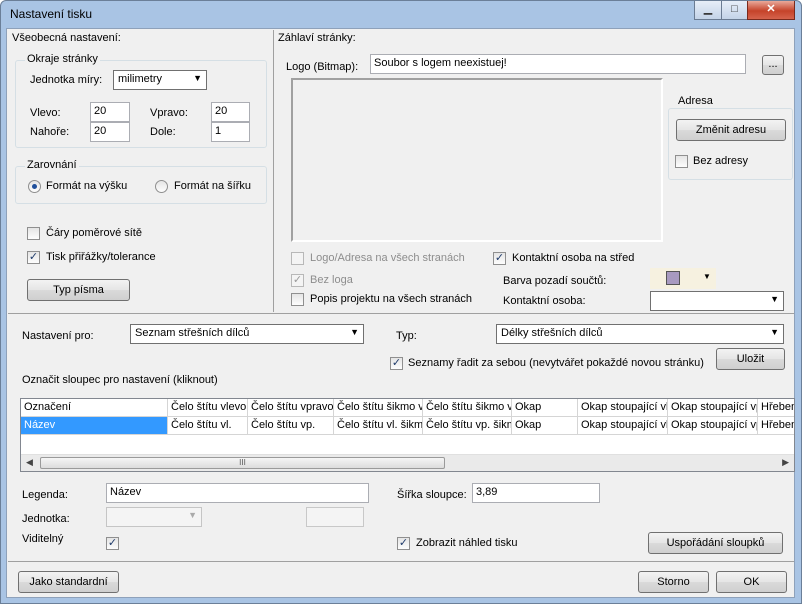 The image size is (802, 604). What do you see at coordinates (87, 186) in the screenshot?
I see `portrait-label: Formát na výšku` at bounding box center [87, 186].